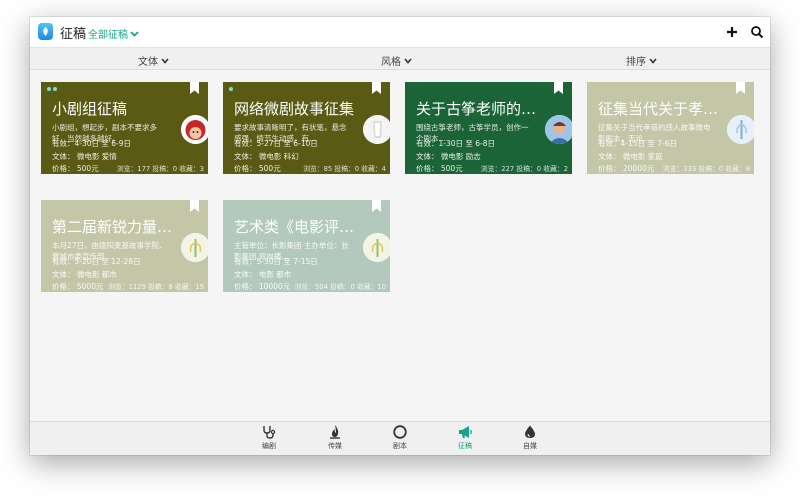 This screenshot has height=500, width=800. Describe the element at coordinates (45, 31) in the screenshot. I see `app-logo-icon` at that location.